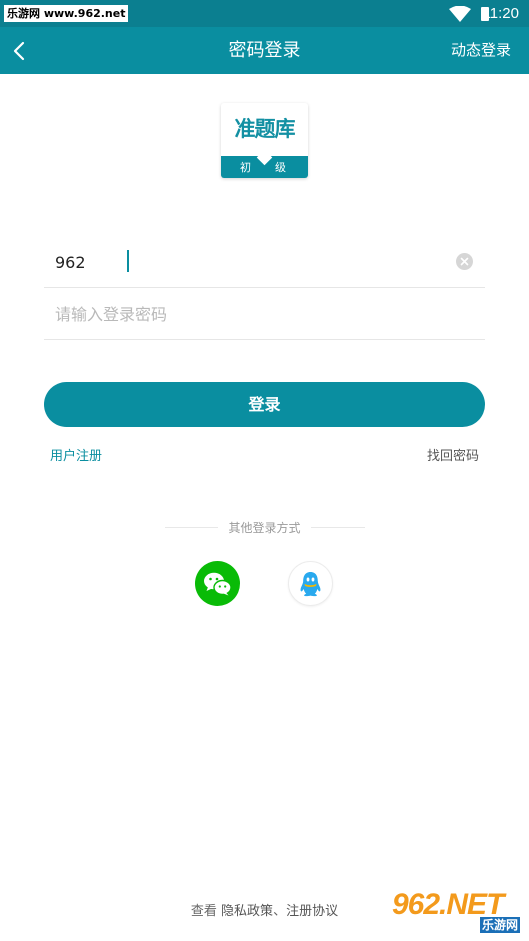 The image size is (529, 941). Describe the element at coordinates (460, 14) in the screenshot. I see `wifi-icon` at that location.